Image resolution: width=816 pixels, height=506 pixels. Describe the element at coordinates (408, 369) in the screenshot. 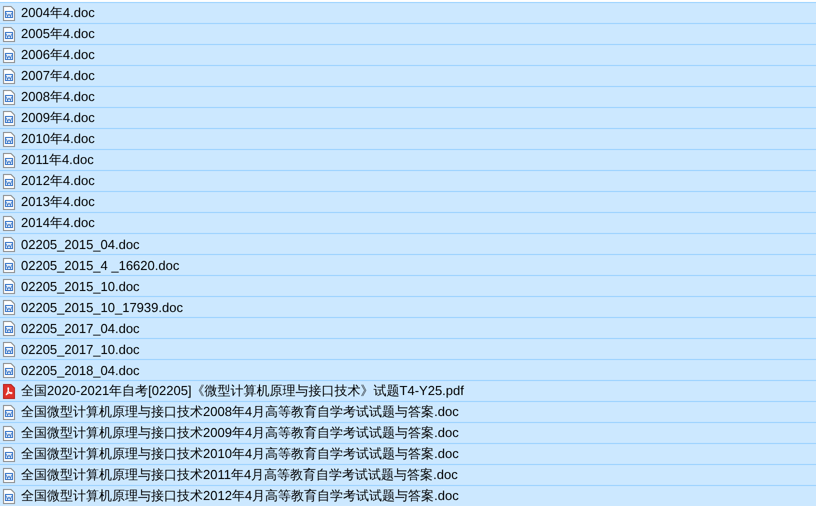

I see `file-row: 02205_2018_04.doc` at that location.